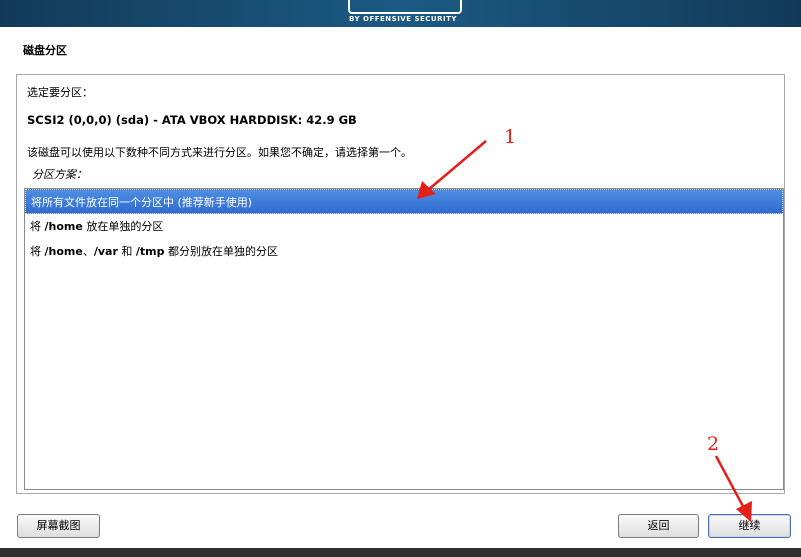 This screenshot has width=801, height=557. I want to click on annotation-number-2: 2, so click(713, 444).